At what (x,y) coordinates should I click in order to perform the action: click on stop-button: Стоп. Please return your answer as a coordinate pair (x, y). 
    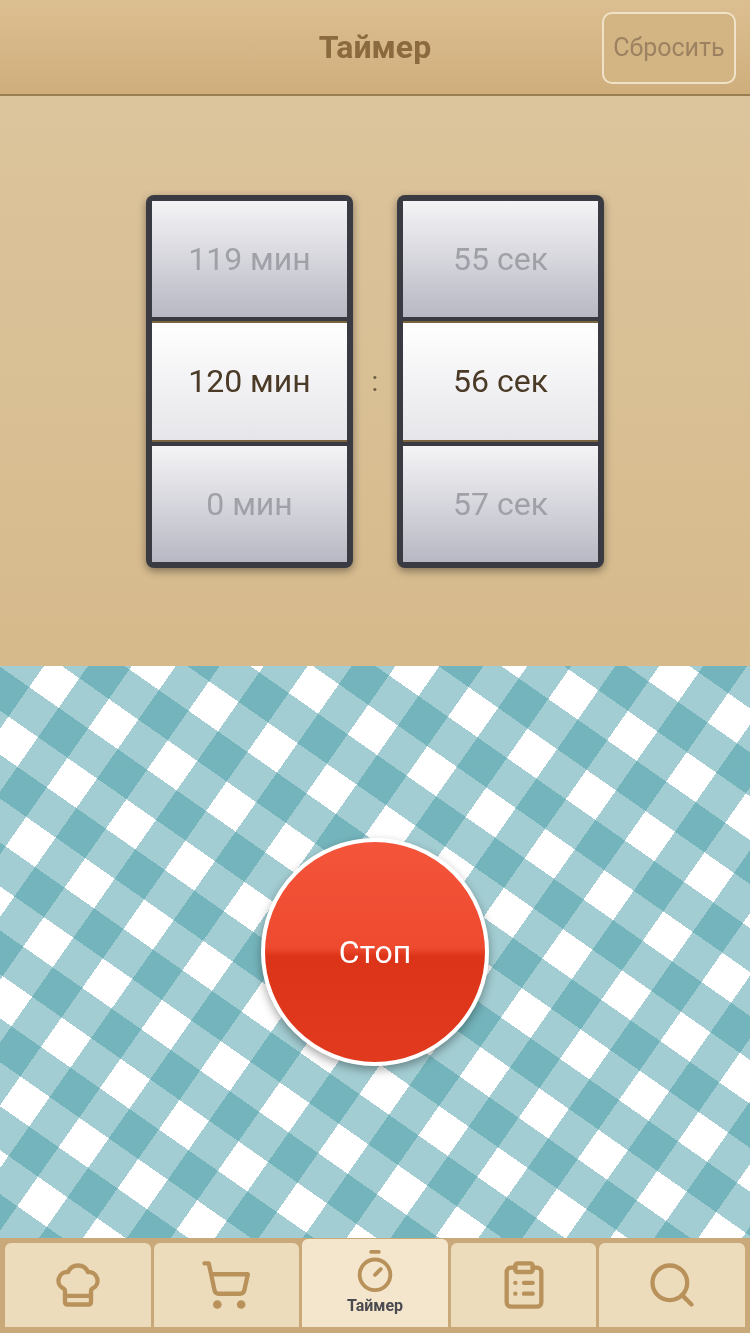
    Looking at the image, I should click on (375, 952).